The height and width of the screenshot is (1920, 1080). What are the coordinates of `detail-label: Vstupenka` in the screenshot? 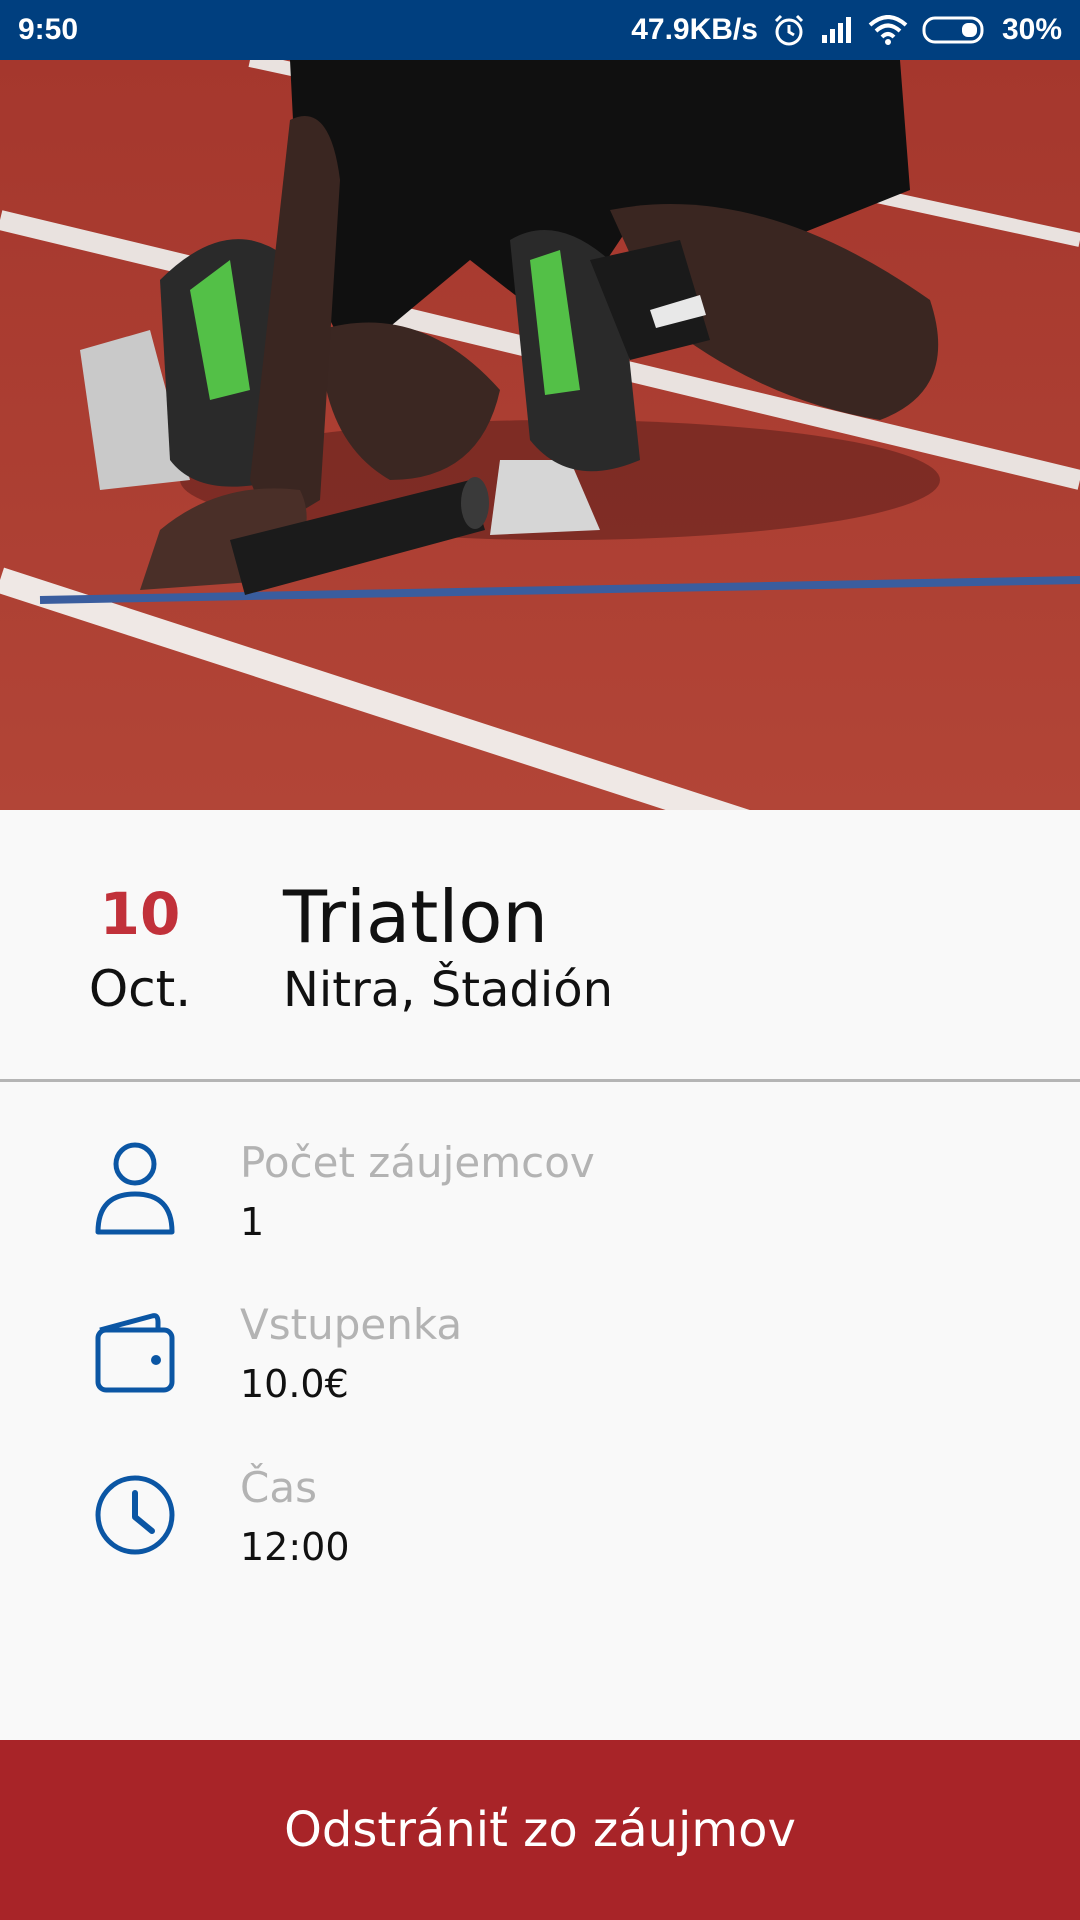 It's located at (351, 1324).